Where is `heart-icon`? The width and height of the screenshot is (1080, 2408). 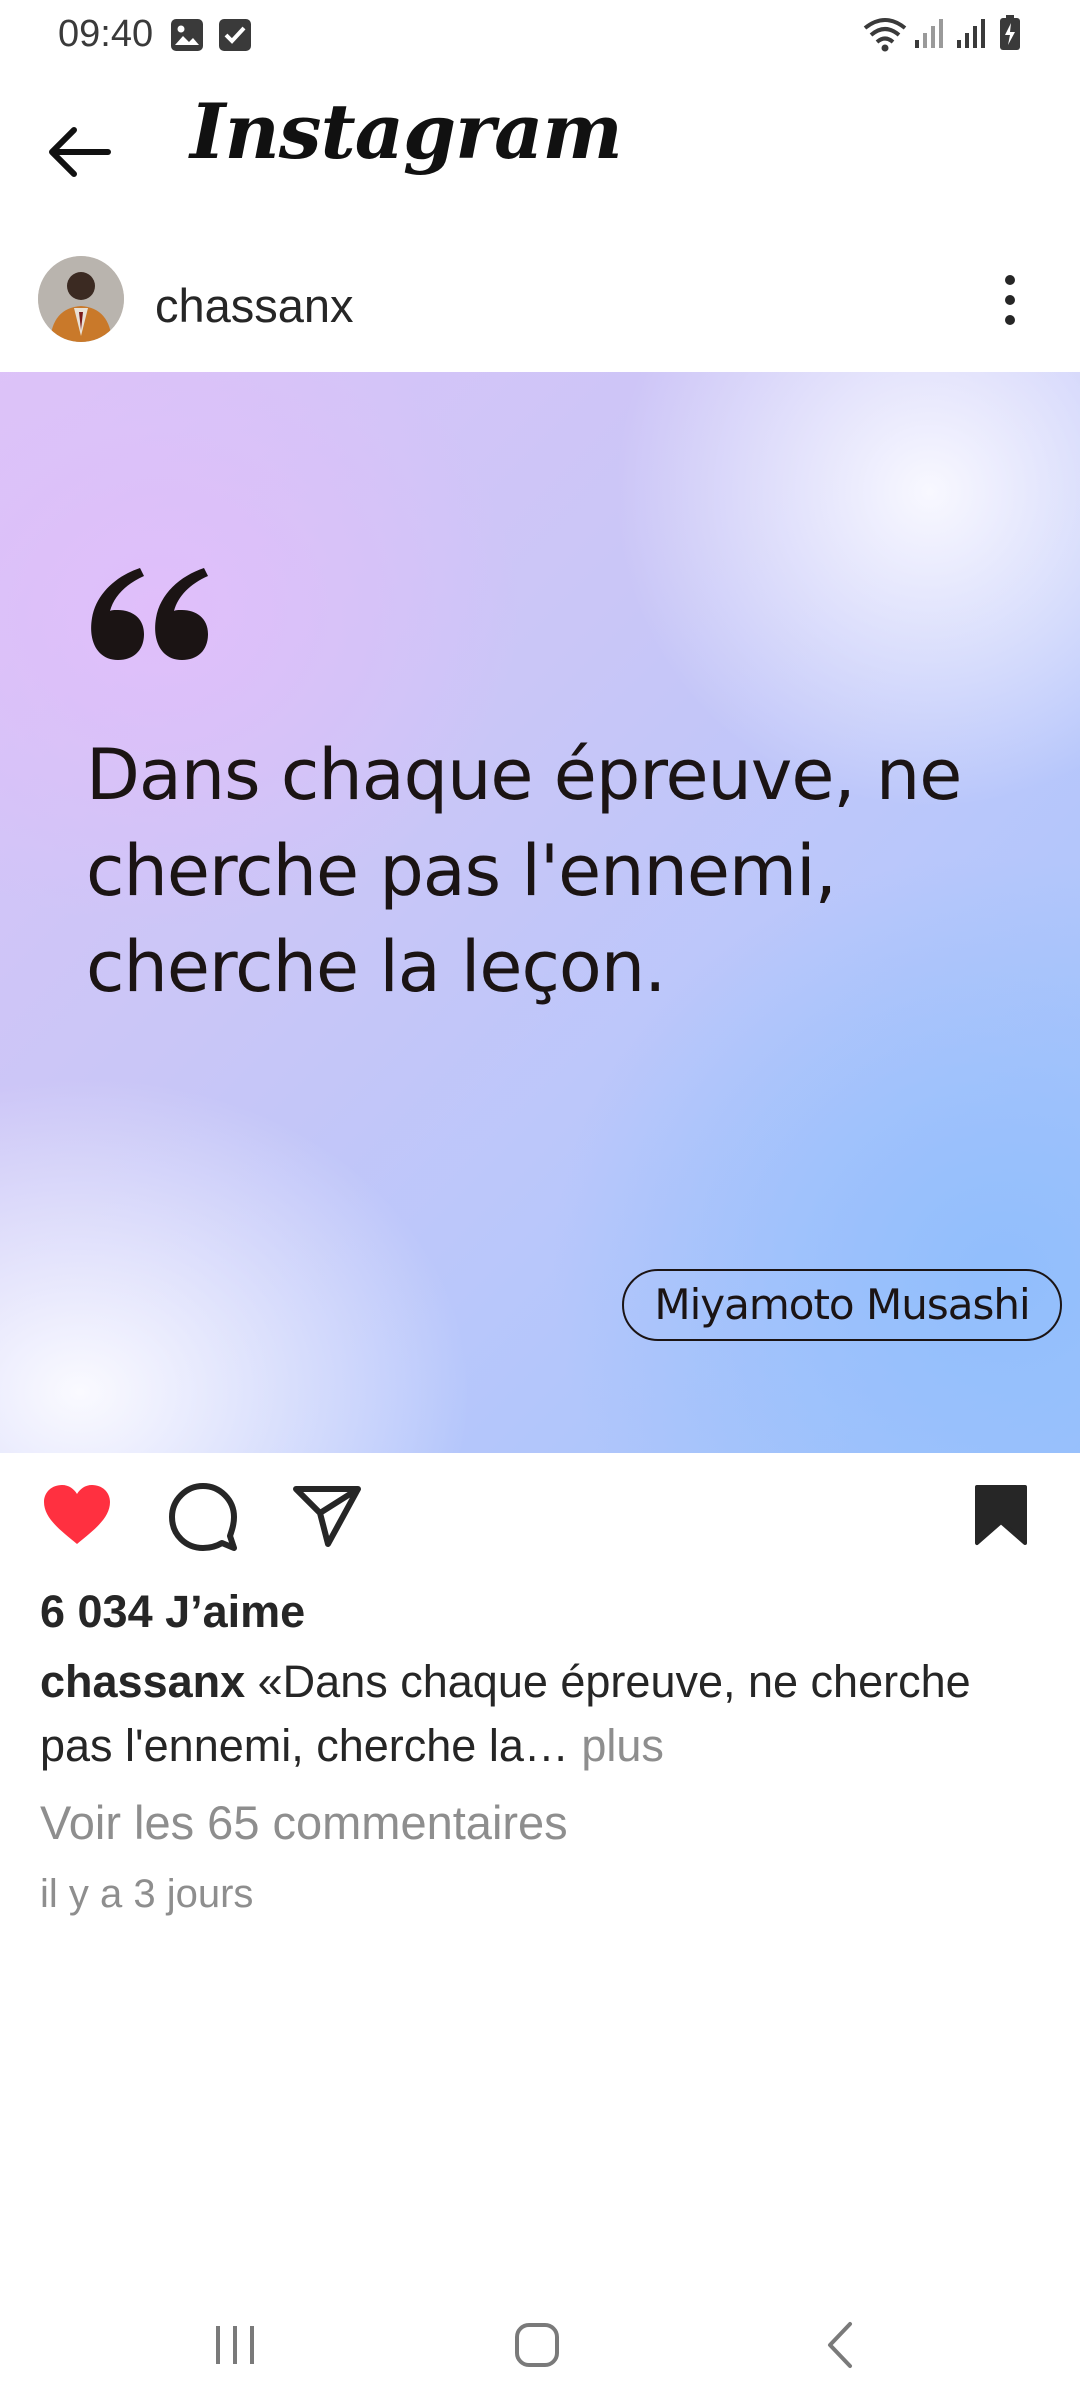 heart-icon is located at coordinates (77, 1514).